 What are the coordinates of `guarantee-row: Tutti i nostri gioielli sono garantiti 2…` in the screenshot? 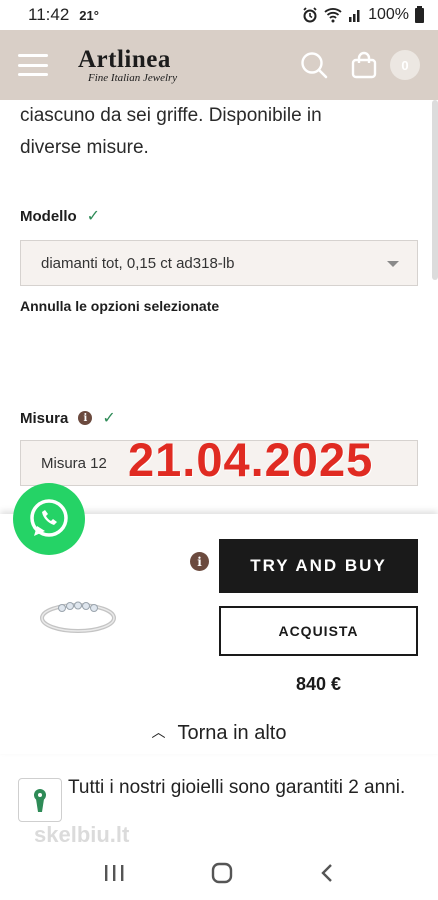 It's located at (218, 800).